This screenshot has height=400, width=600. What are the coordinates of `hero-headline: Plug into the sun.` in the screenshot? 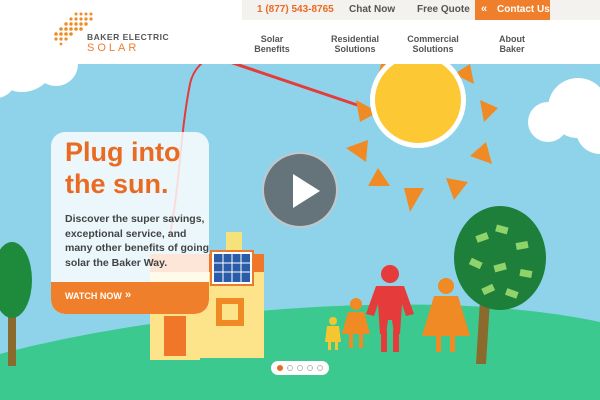 It's located at (123, 168).